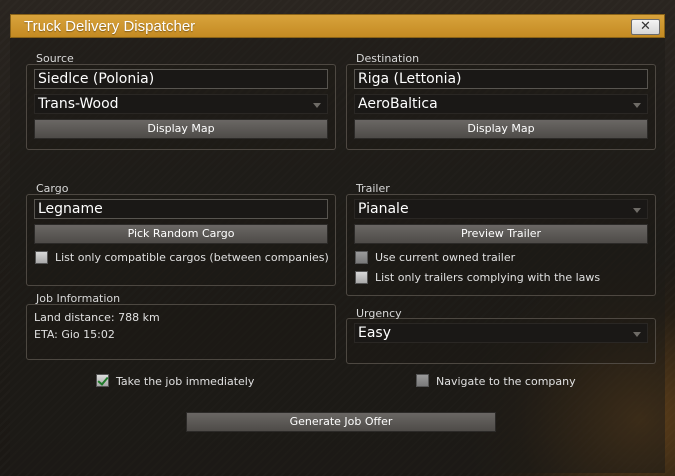 The height and width of the screenshot is (476, 675). Describe the element at coordinates (361, 257) in the screenshot. I see `use-owned-trailer-checkbox` at that location.